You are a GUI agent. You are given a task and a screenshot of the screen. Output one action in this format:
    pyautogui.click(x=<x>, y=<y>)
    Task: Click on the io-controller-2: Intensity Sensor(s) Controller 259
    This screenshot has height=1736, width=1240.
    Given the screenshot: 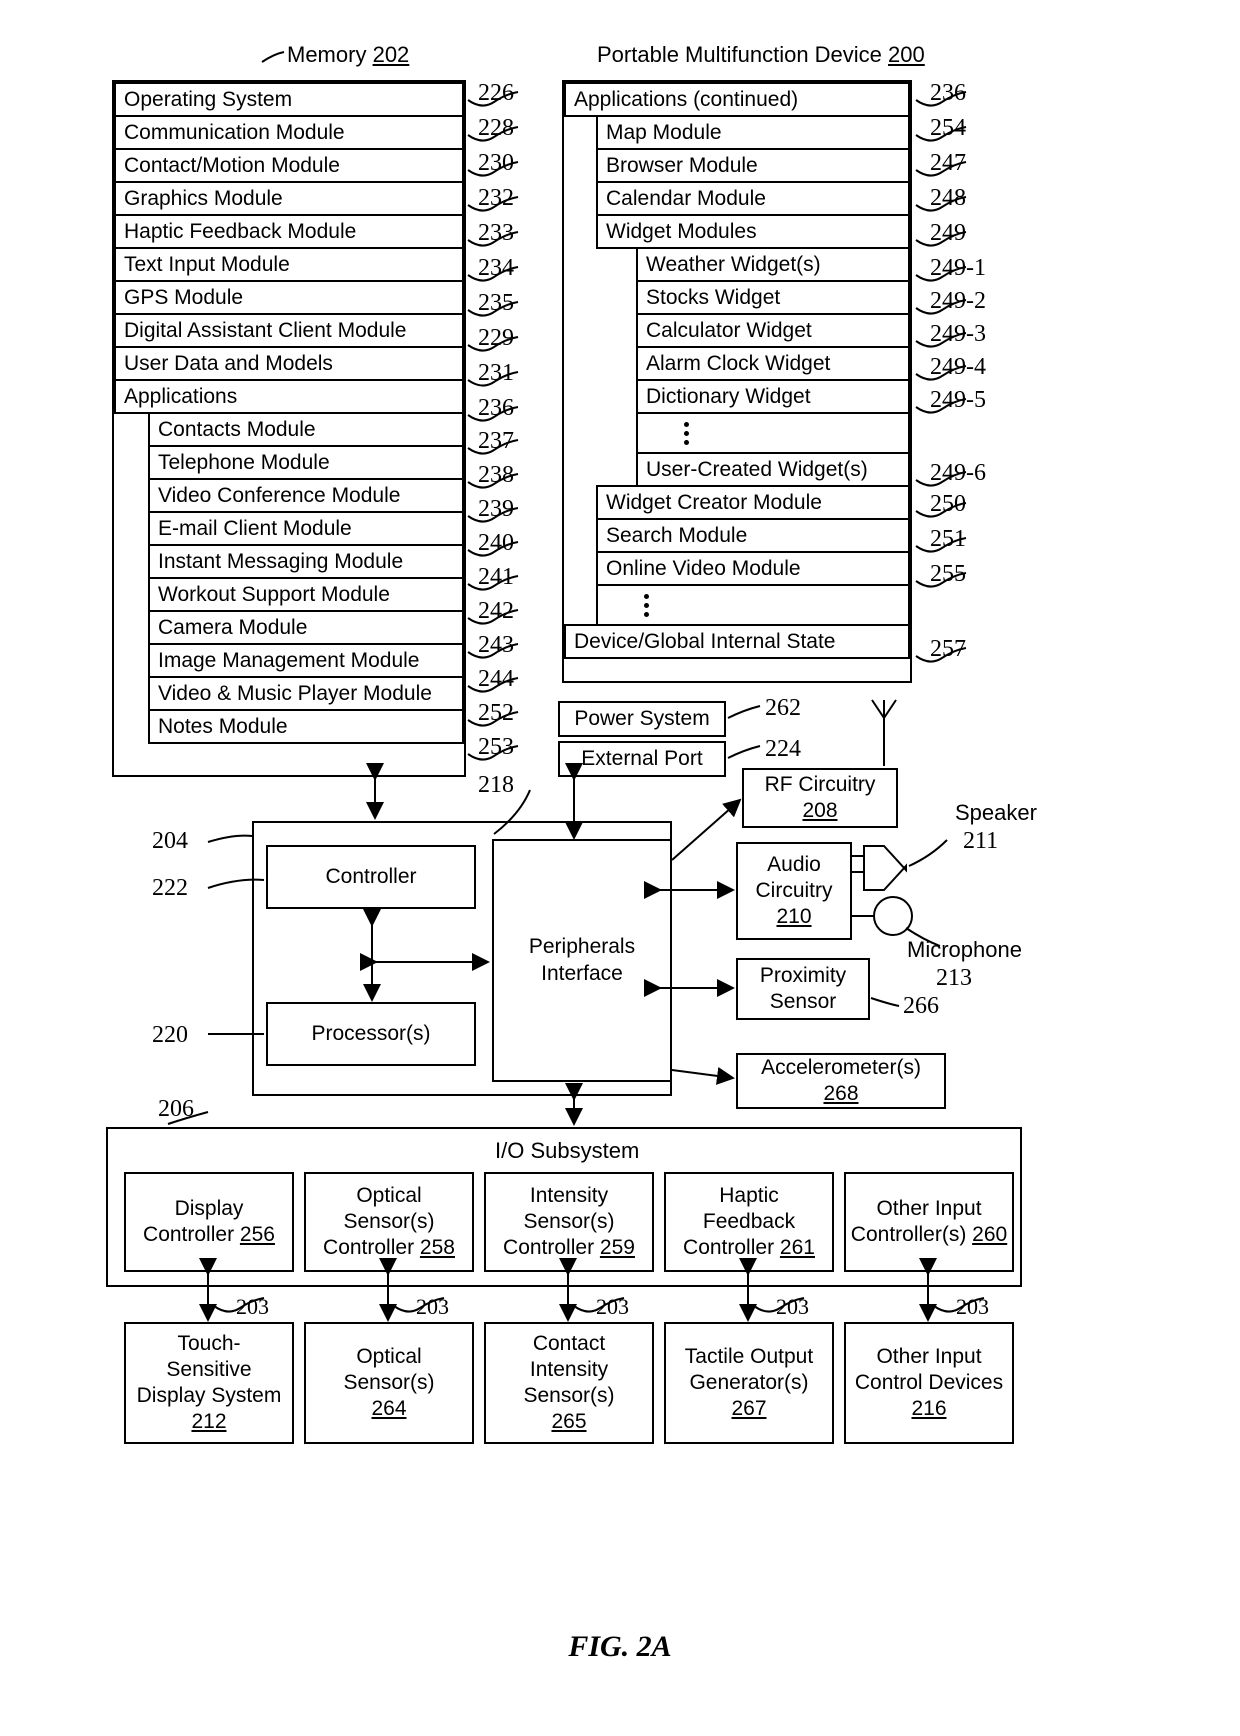 What is the action you would take?
    pyautogui.click(x=569, y=1222)
    